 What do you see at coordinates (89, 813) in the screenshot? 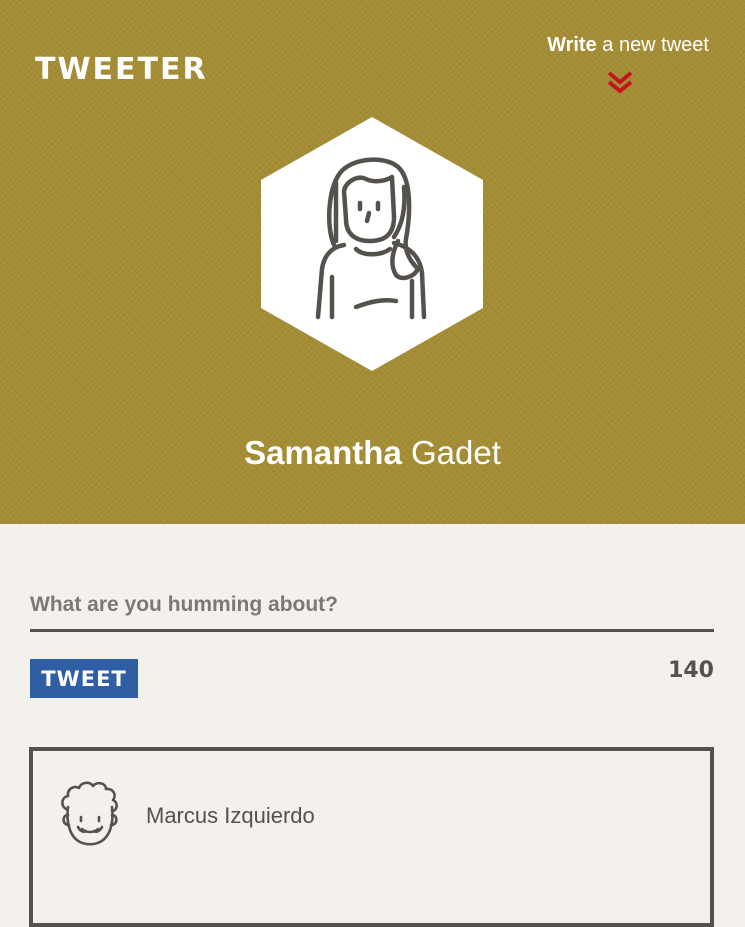
I see `curly-hair-man-avatar-icon` at bounding box center [89, 813].